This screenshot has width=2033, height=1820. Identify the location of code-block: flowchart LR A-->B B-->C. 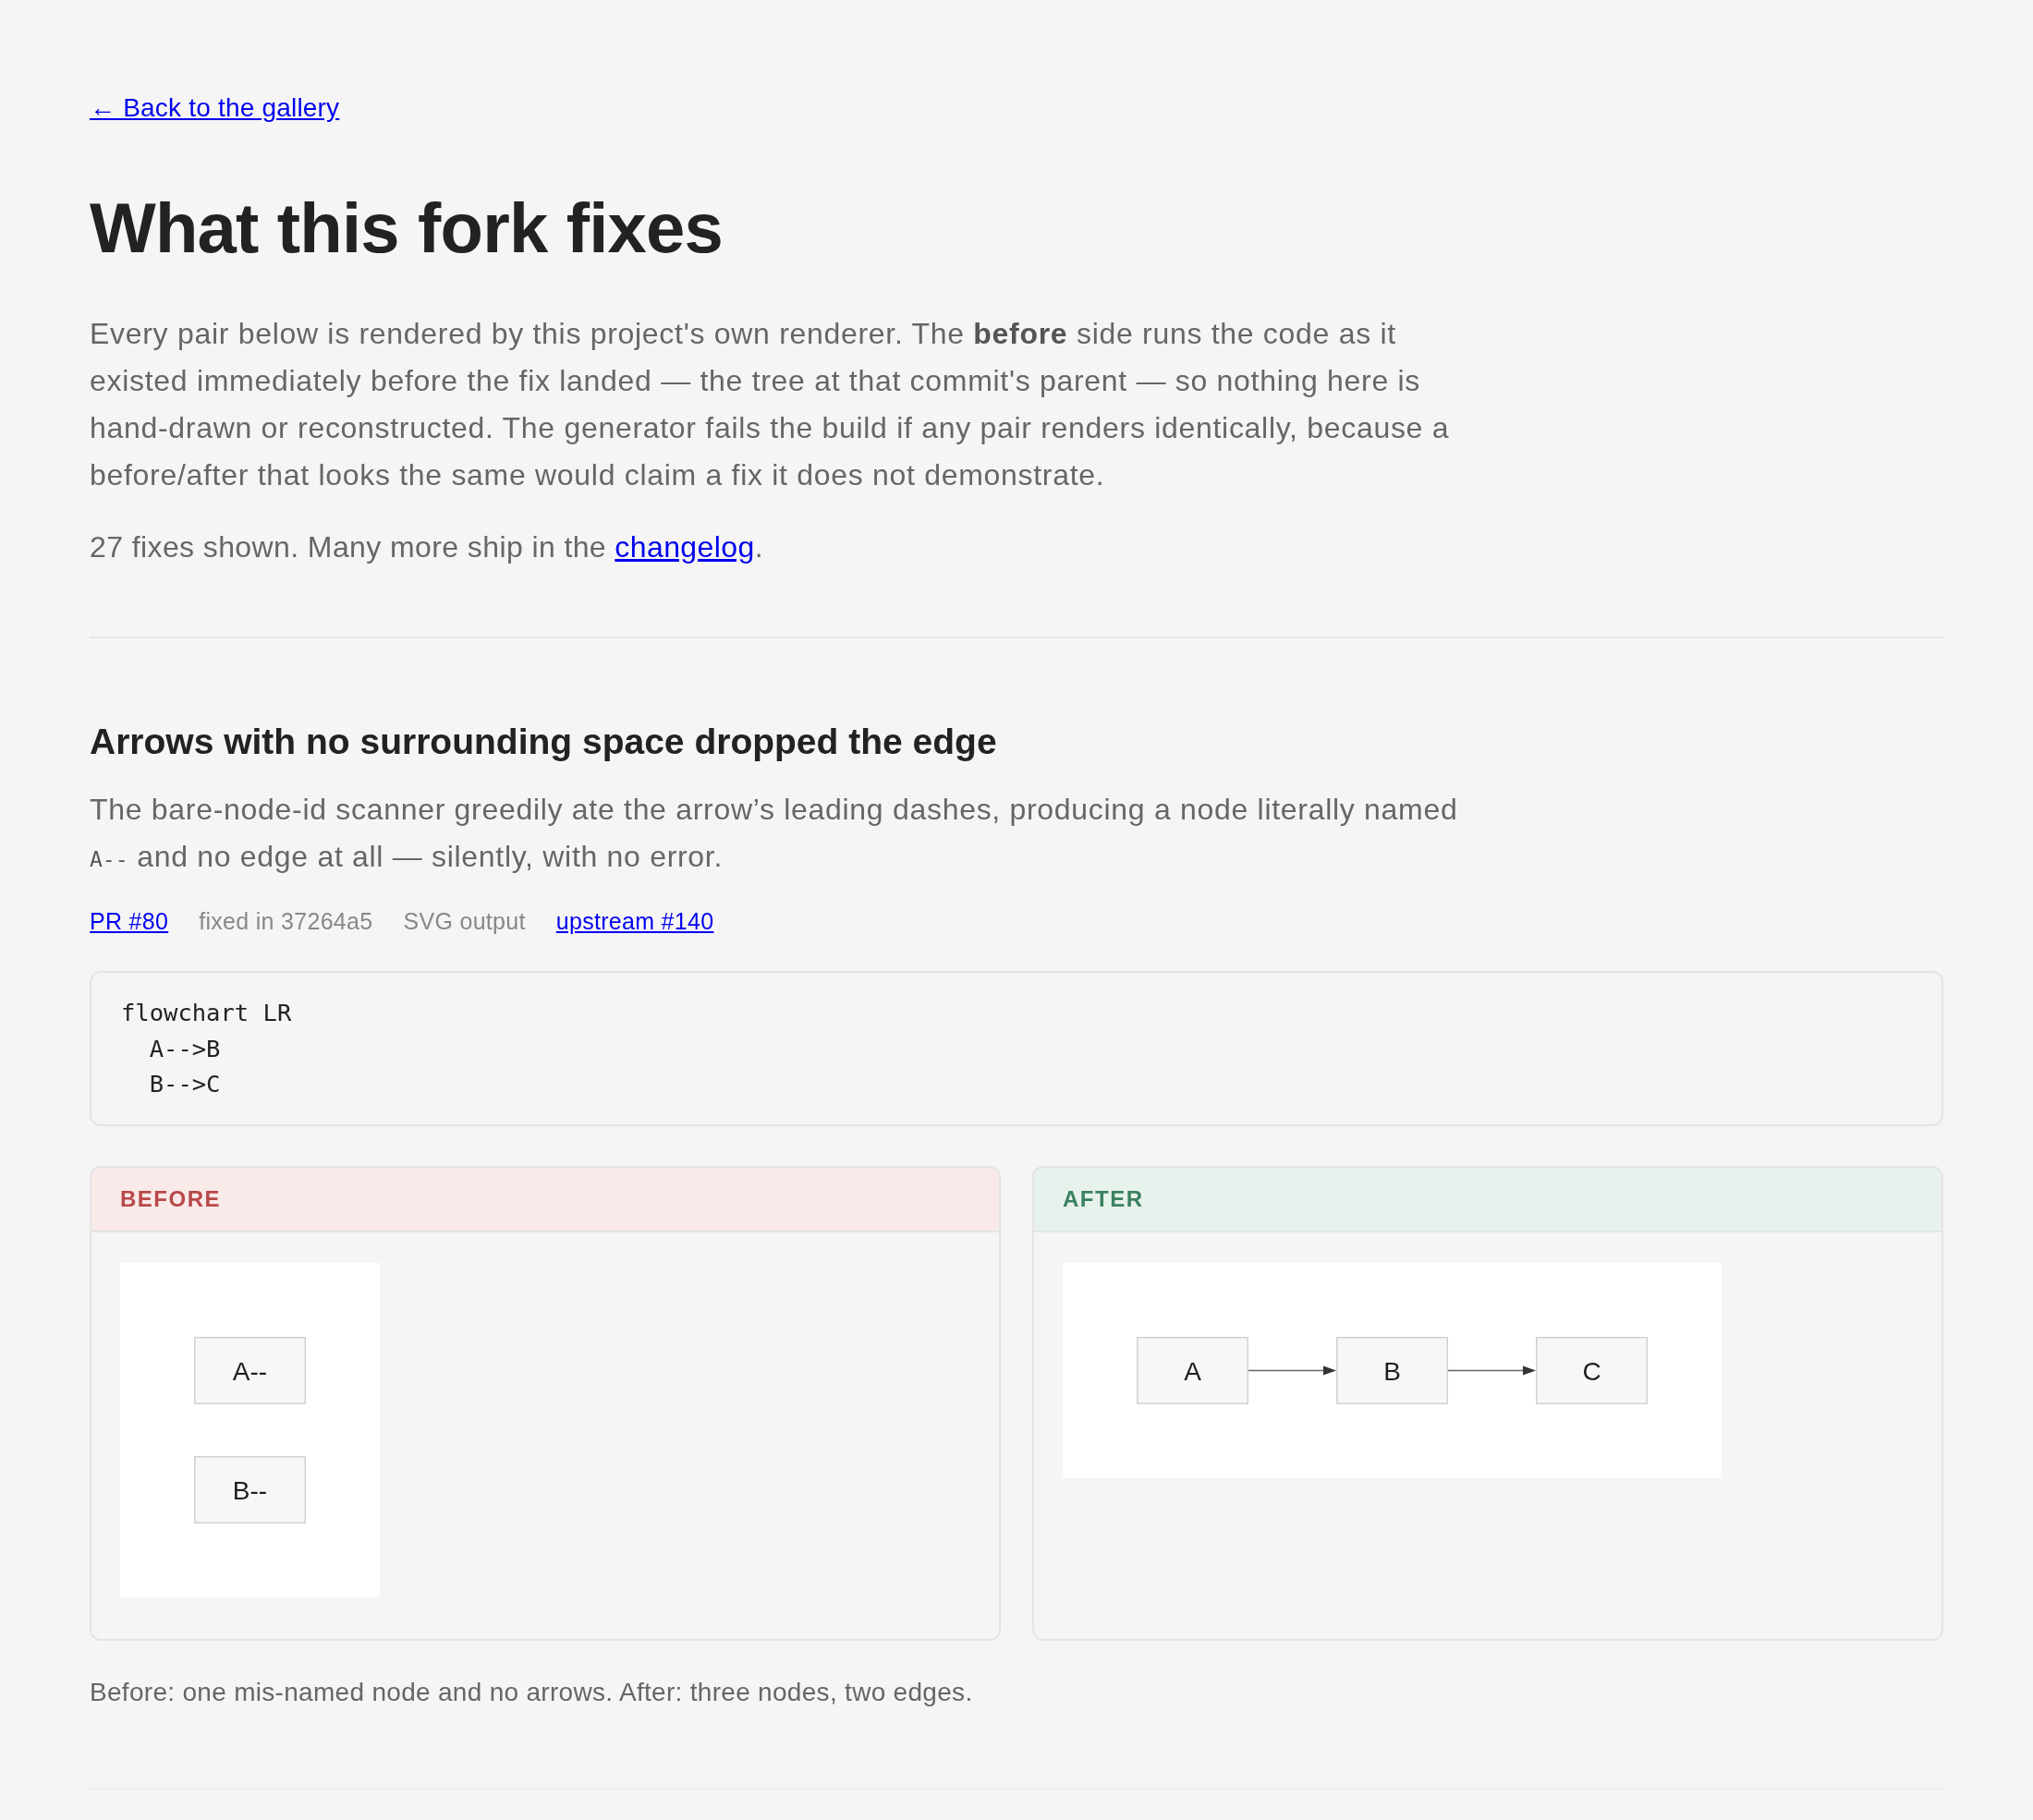
(1016, 1048).